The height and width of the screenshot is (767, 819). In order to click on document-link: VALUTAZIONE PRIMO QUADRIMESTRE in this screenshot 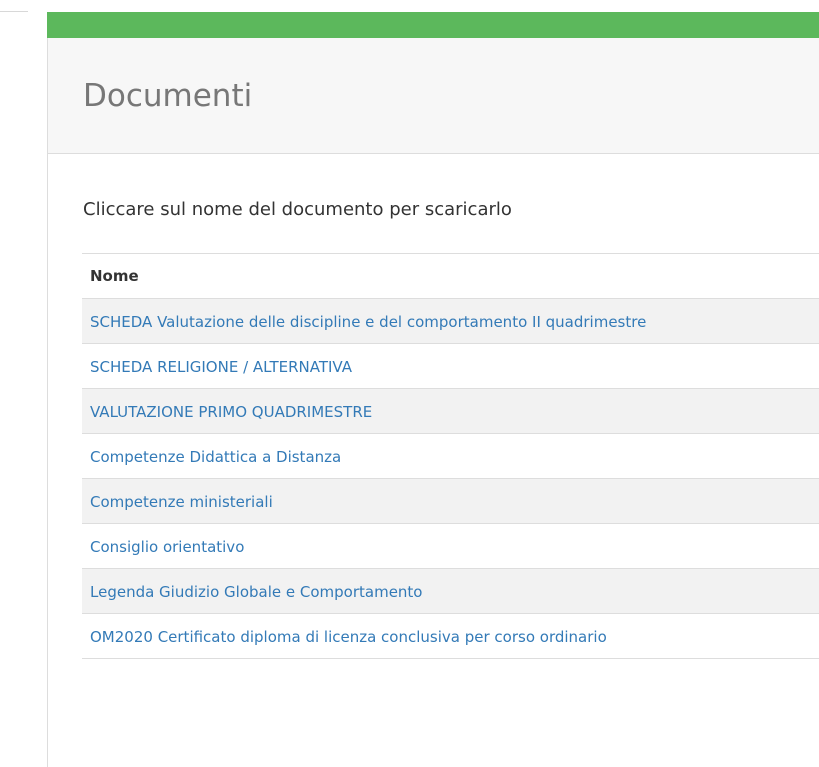, I will do `click(231, 412)`.